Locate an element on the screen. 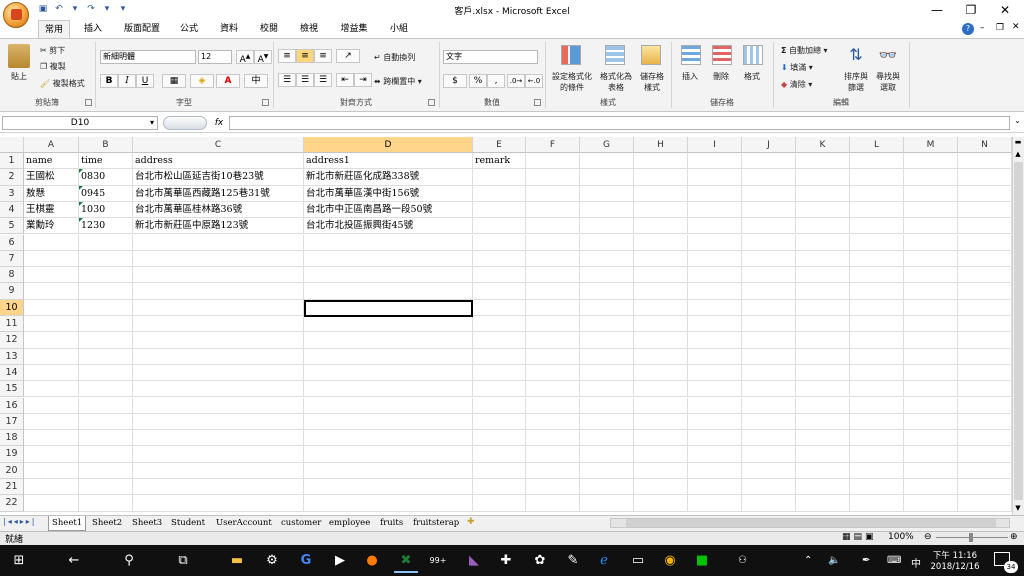 The height and width of the screenshot is (576, 1024). cell-m10 is located at coordinates (931, 307).